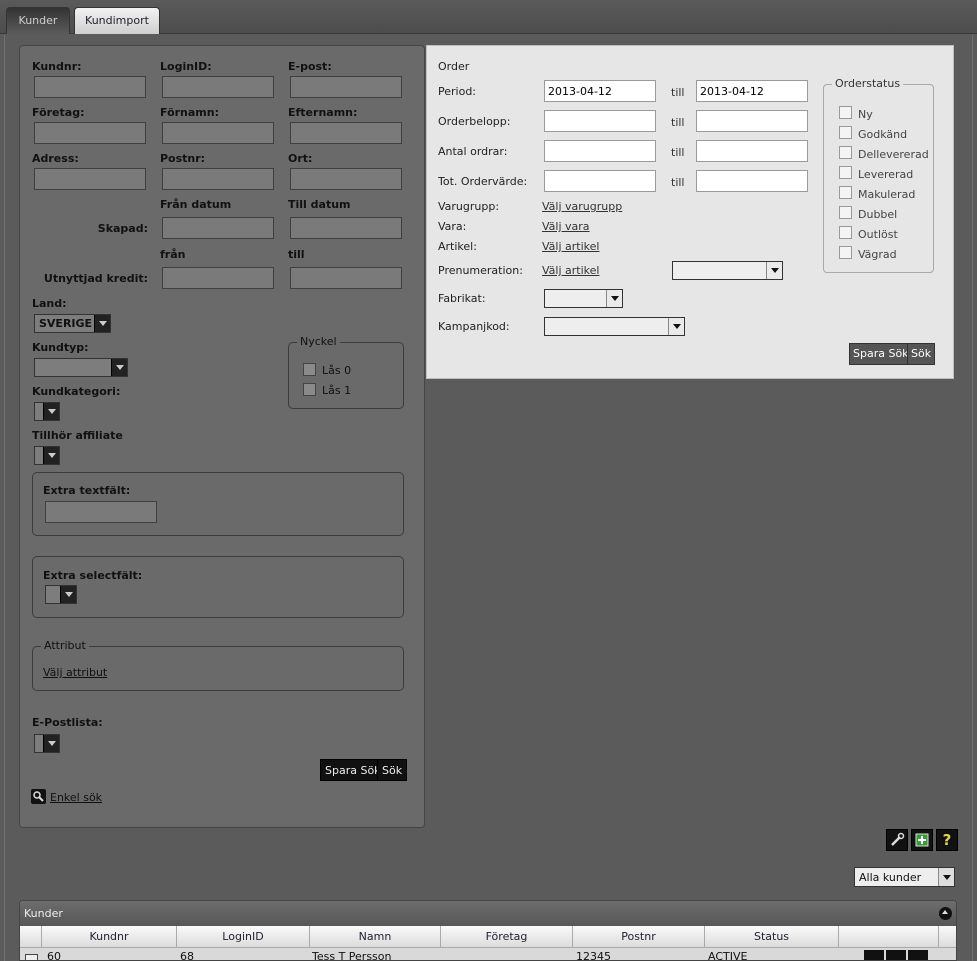  What do you see at coordinates (218, 587) in the screenshot?
I see `extra-select-fieldset: Extra selectfält:` at bounding box center [218, 587].